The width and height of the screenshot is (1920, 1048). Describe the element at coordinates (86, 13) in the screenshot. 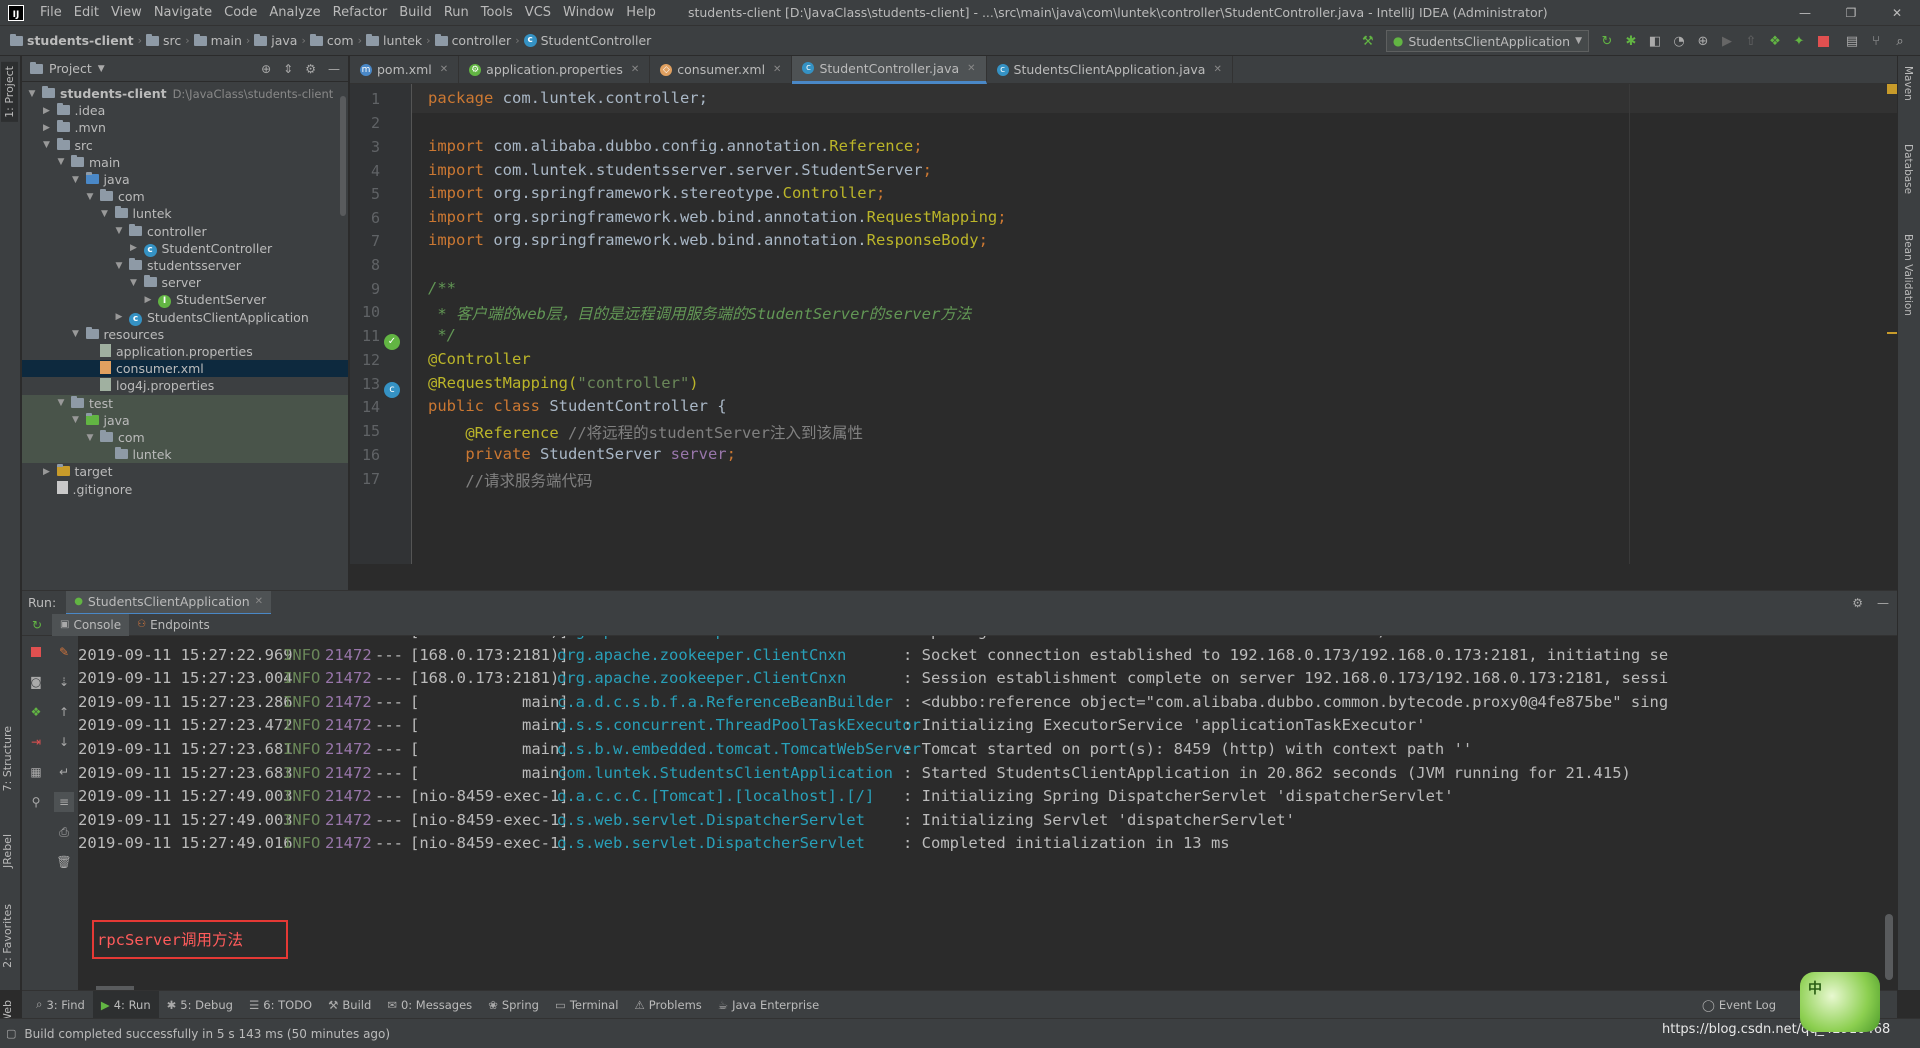

I see `menu-item-edit: Edit` at that location.